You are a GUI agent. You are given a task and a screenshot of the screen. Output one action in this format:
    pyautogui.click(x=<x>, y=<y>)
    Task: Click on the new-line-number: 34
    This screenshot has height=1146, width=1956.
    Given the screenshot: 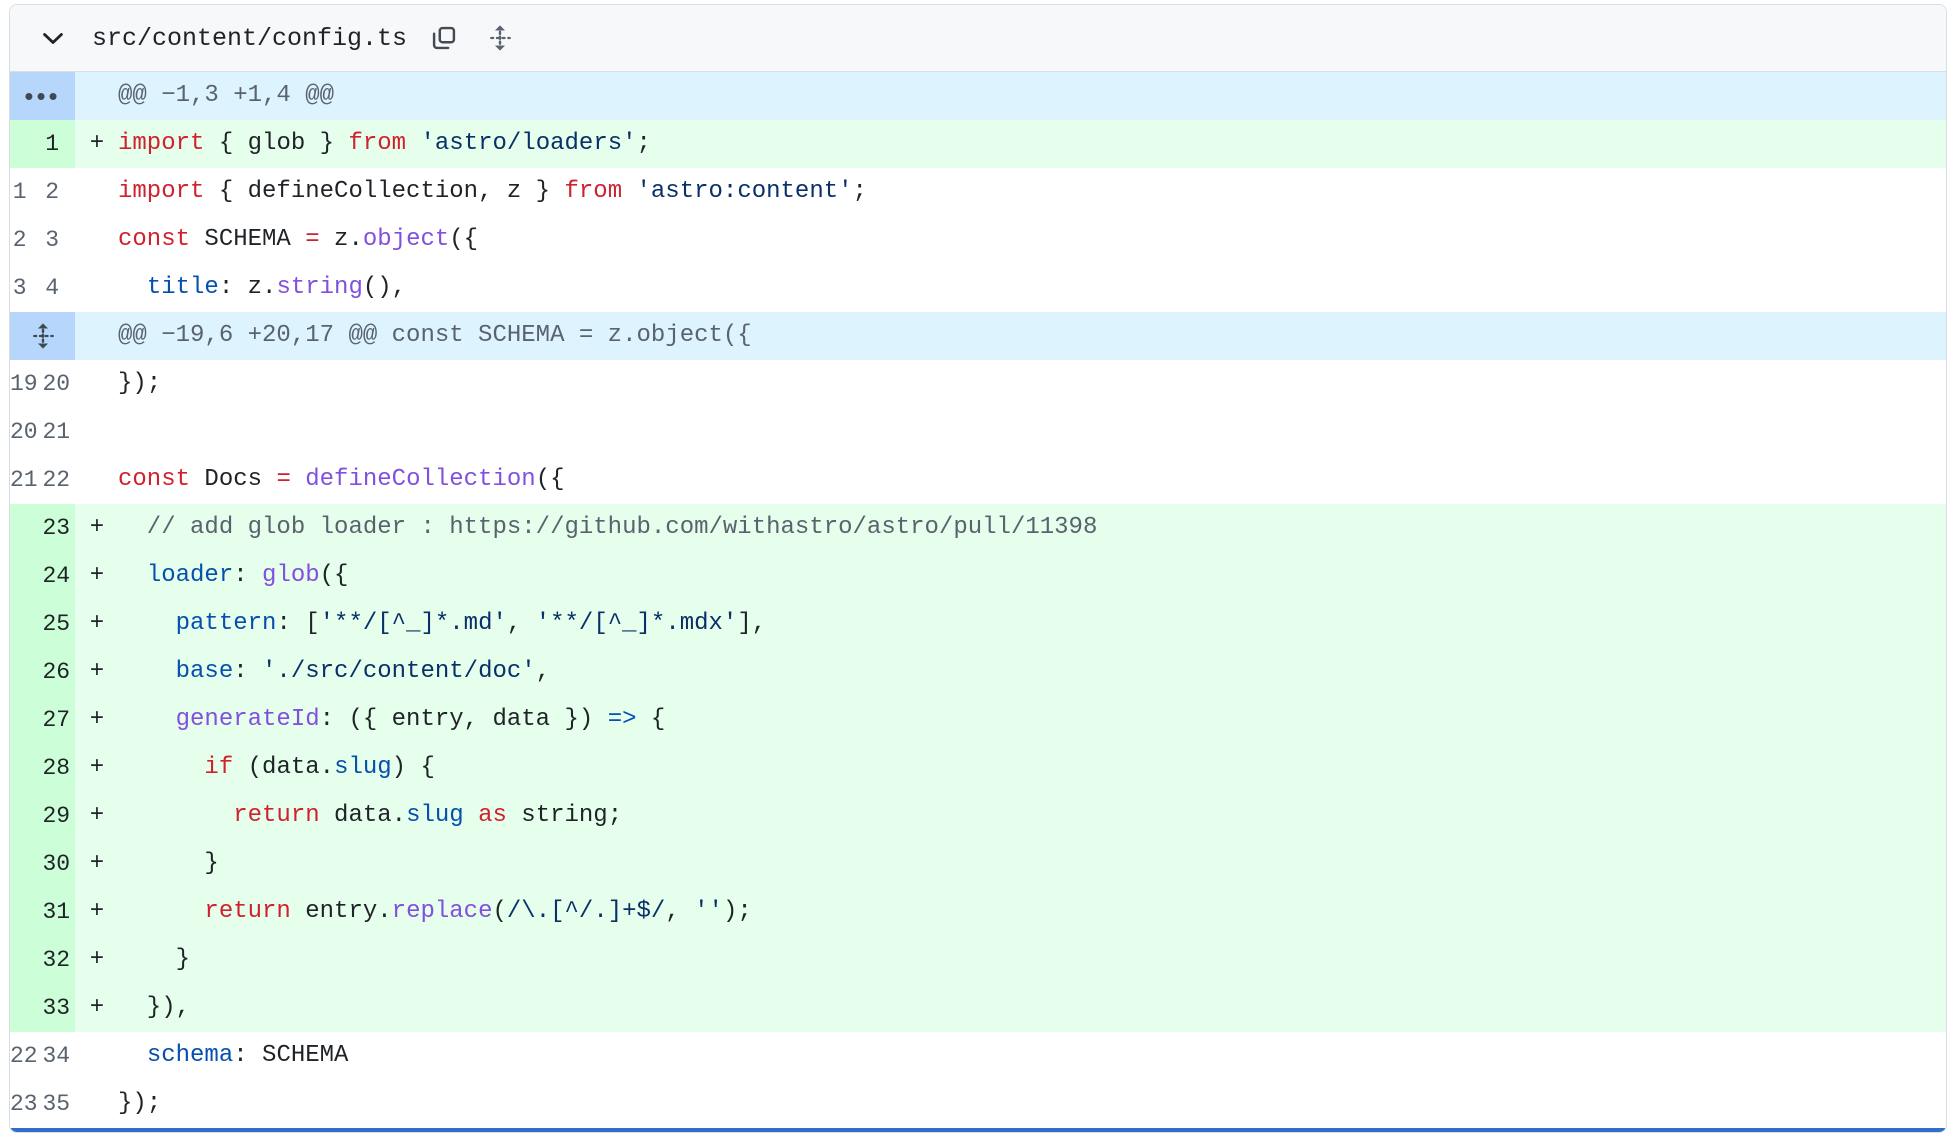 What is the action you would take?
    pyautogui.click(x=58, y=1056)
    